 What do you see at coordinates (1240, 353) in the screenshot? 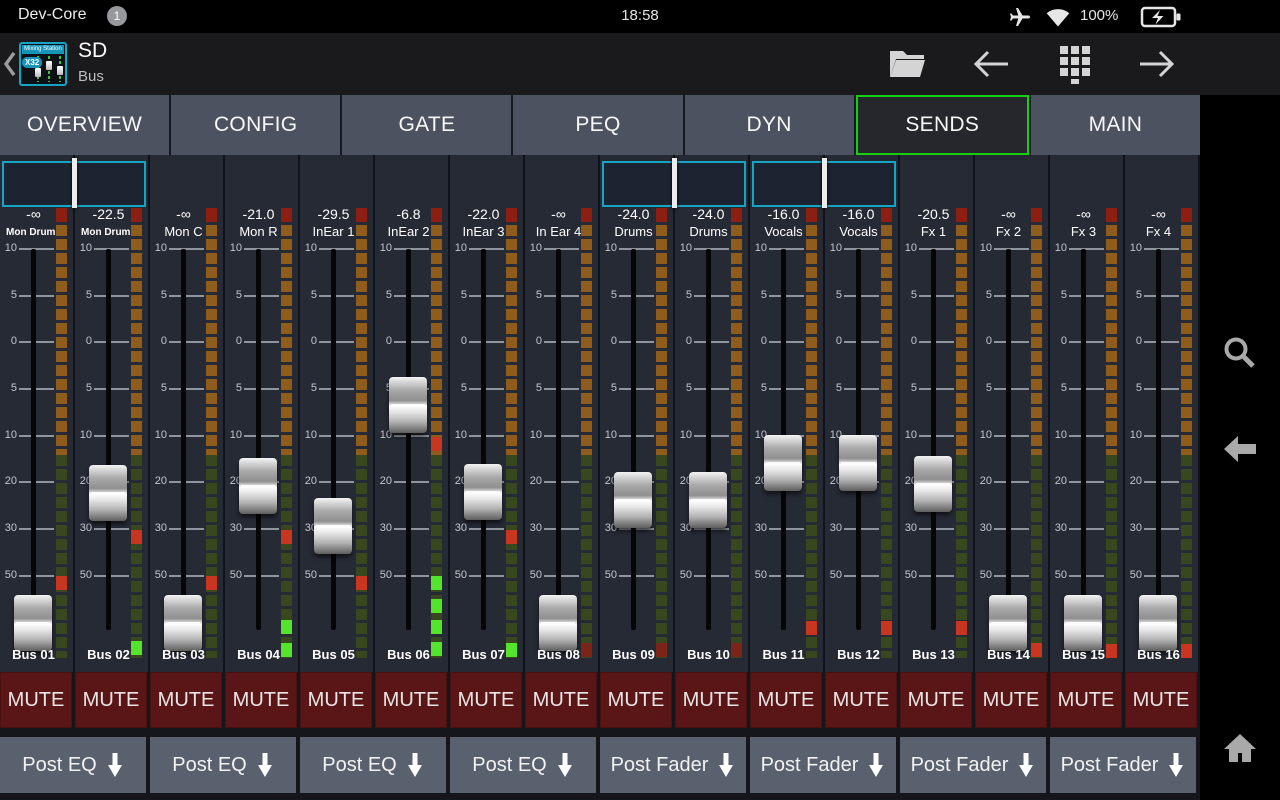
I see `search-icon` at bounding box center [1240, 353].